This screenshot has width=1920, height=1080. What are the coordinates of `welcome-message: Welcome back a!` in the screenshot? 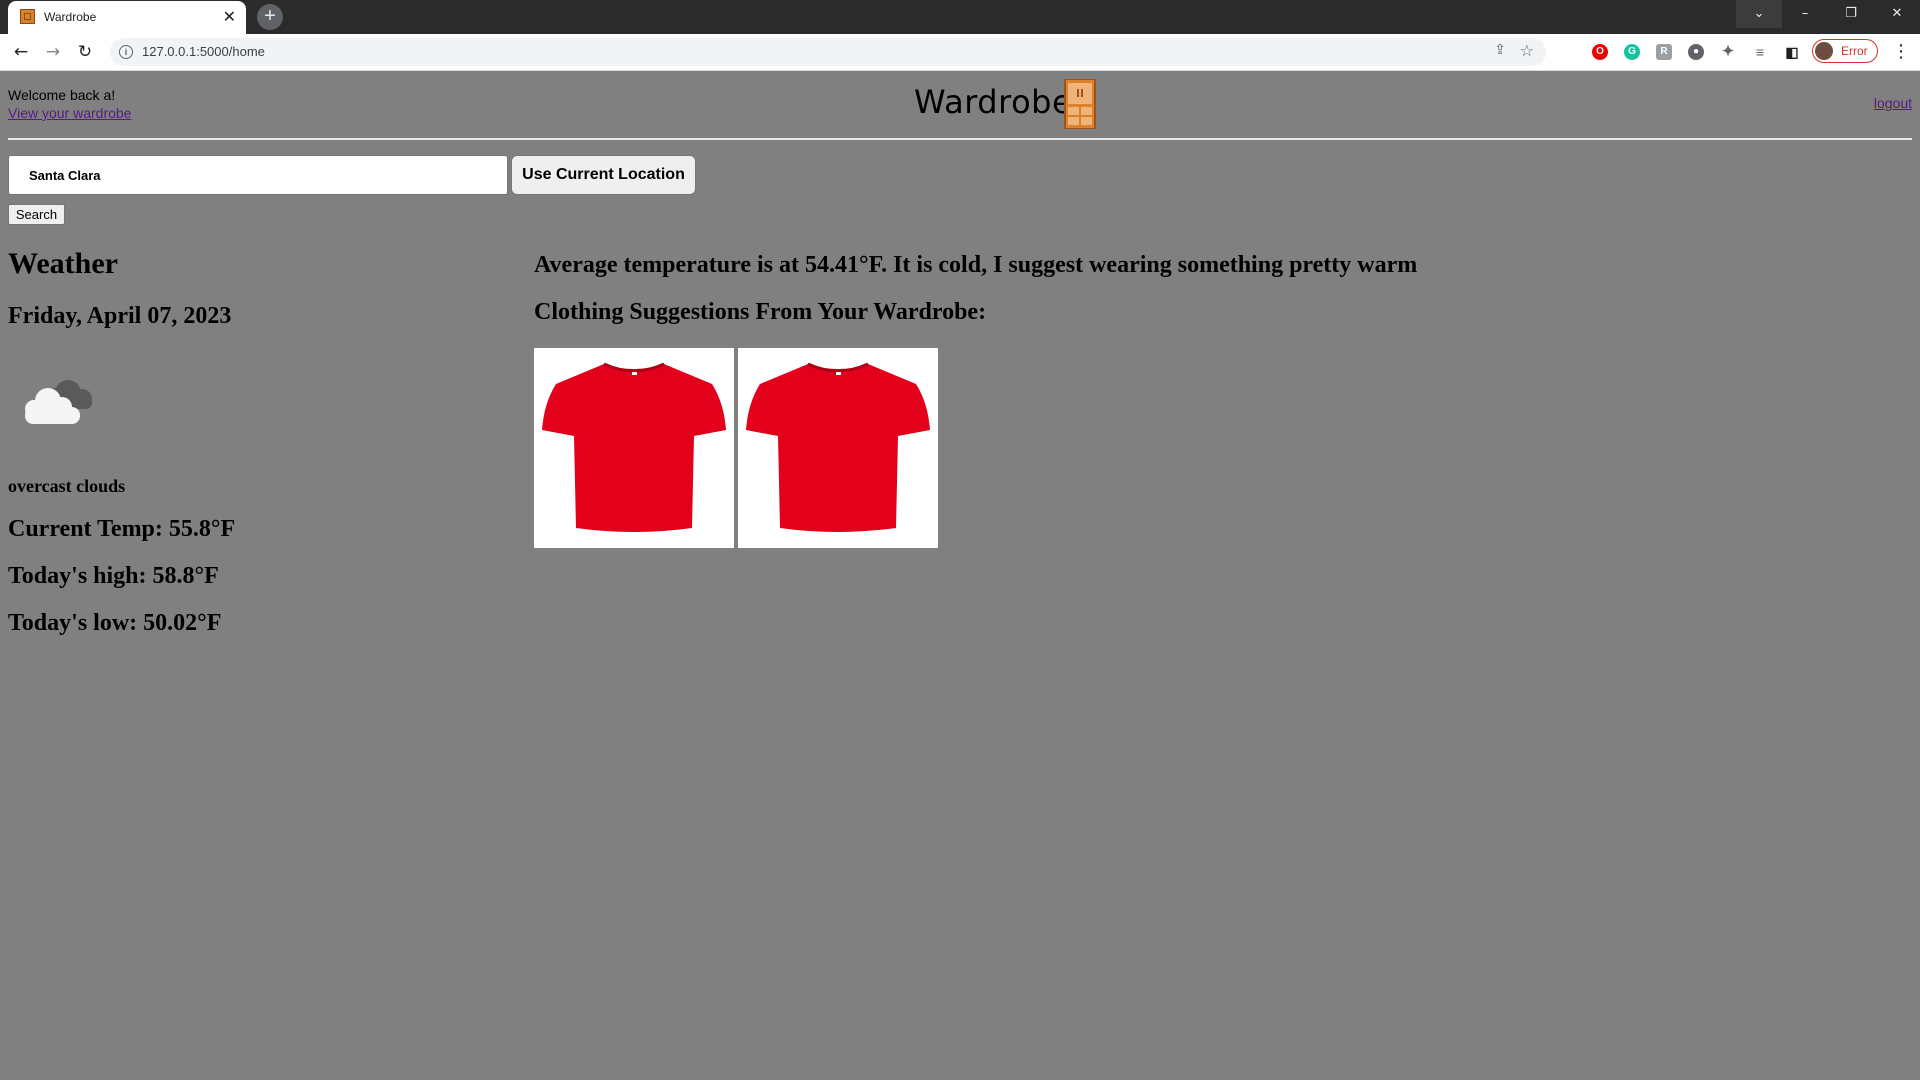 It's located at (62, 95).